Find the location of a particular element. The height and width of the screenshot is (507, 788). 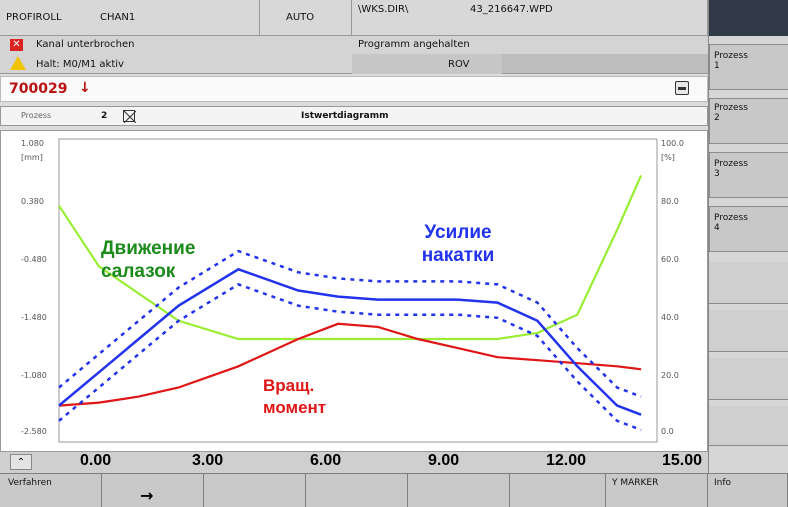

softkey-prozess-1: Prozess 1 is located at coordinates (748, 67).